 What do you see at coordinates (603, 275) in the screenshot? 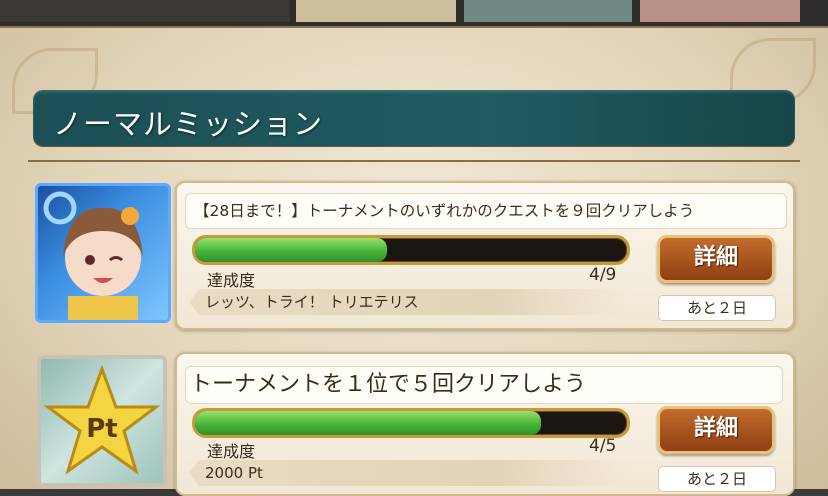
I see `progress-count: 4/9` at bounding box center [603, 275].